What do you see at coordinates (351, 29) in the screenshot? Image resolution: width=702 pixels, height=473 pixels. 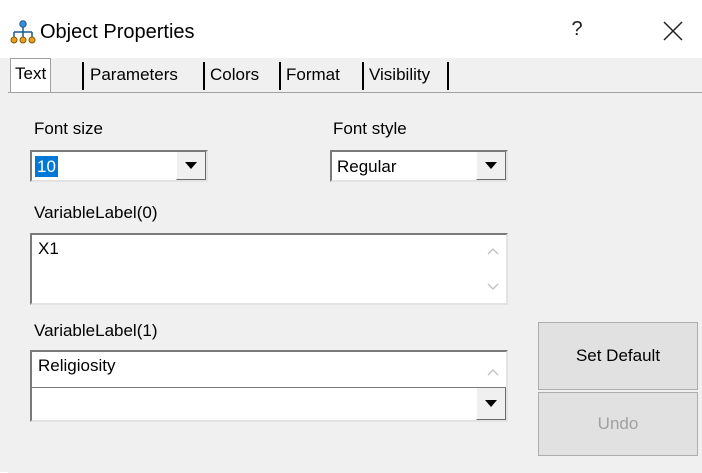 I see `title-bar: Object Properties ?` at bounding box center [351, 29].